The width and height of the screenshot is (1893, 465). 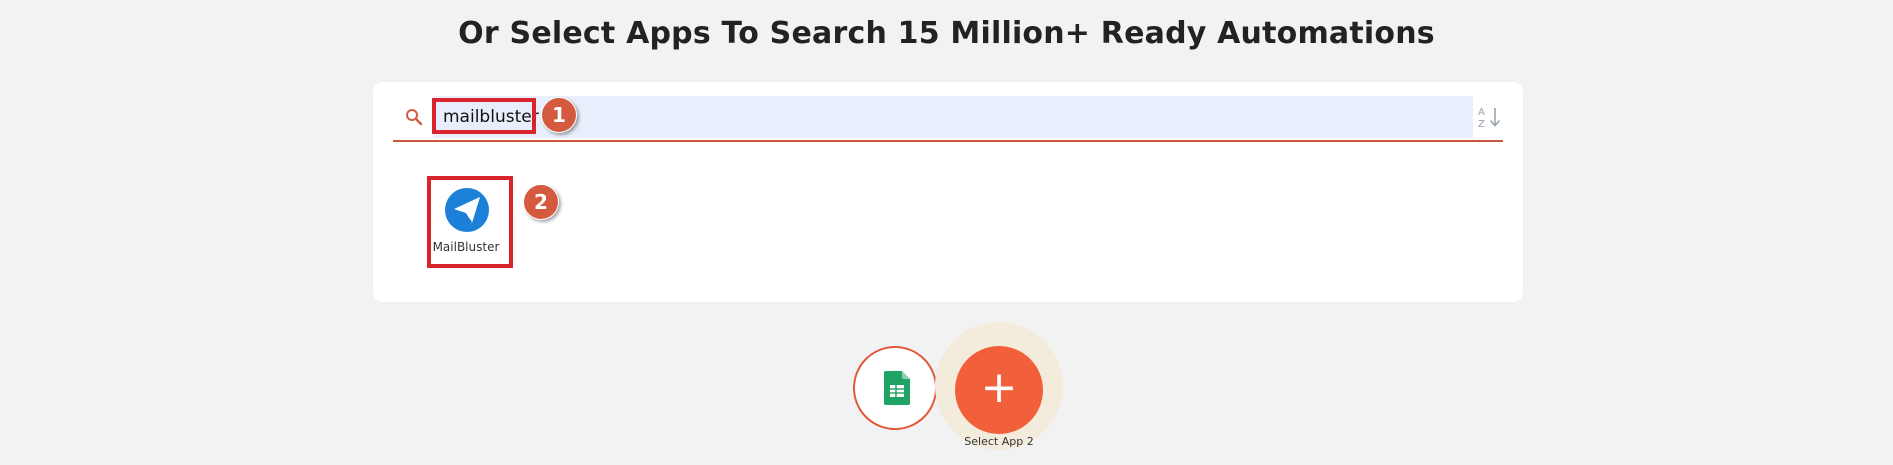 What do you see at coordinates (1481, 112) in the screenshot?
I see `svg-text: A` at bounding box center [1481, 112].